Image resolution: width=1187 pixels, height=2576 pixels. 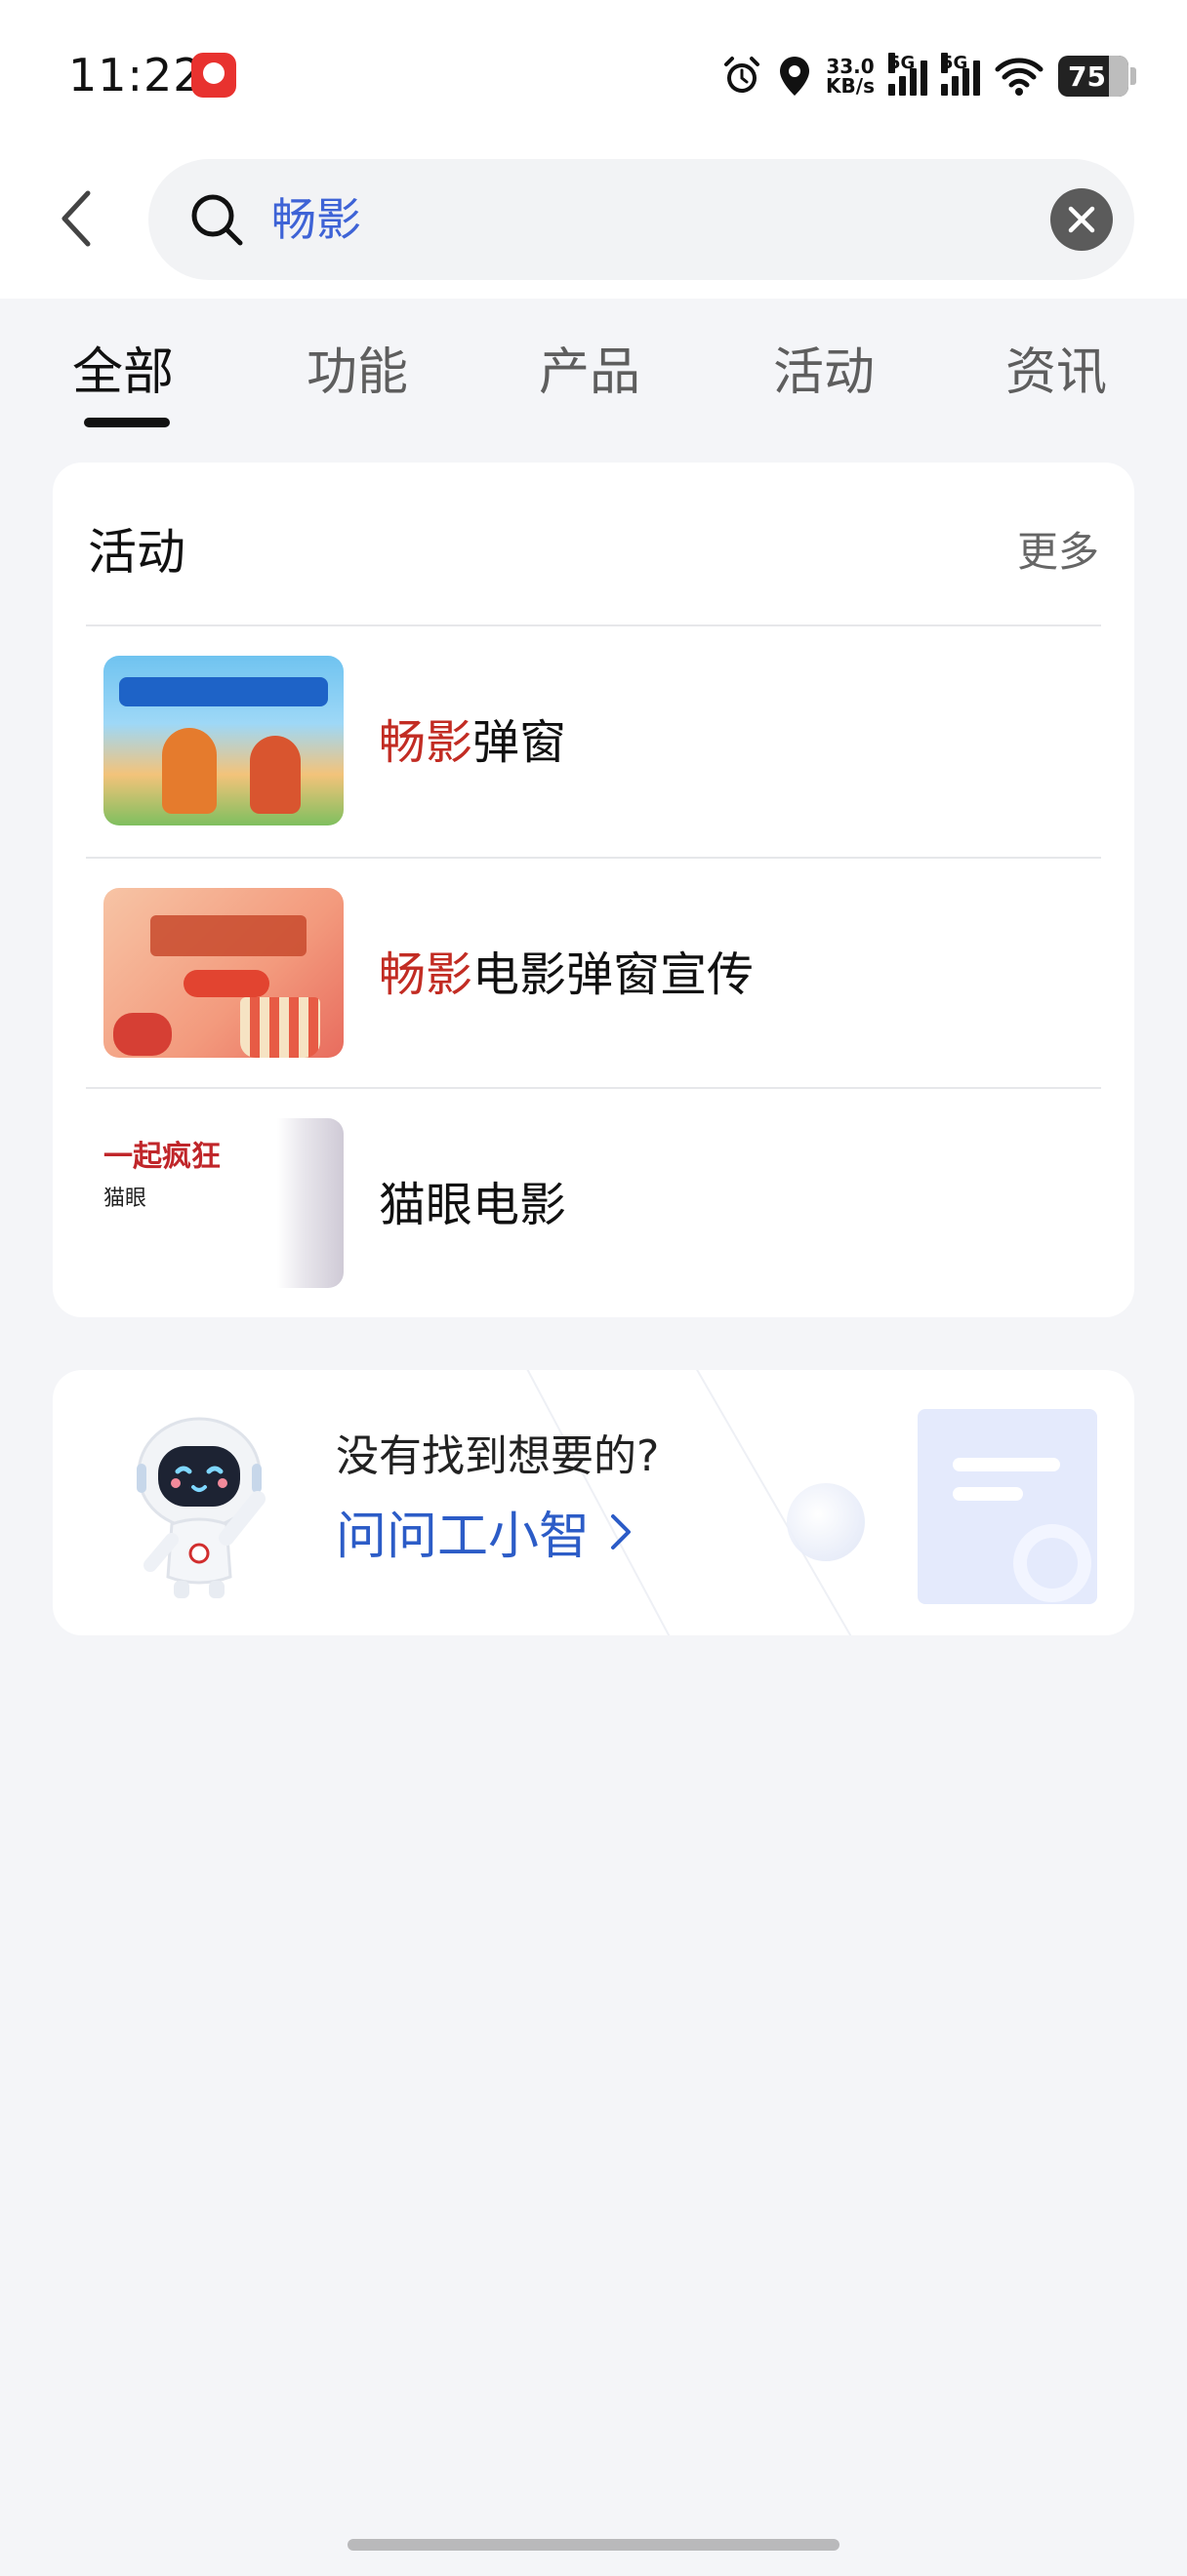 I want to click on clear-search-button, so click(x=1081, y=219).